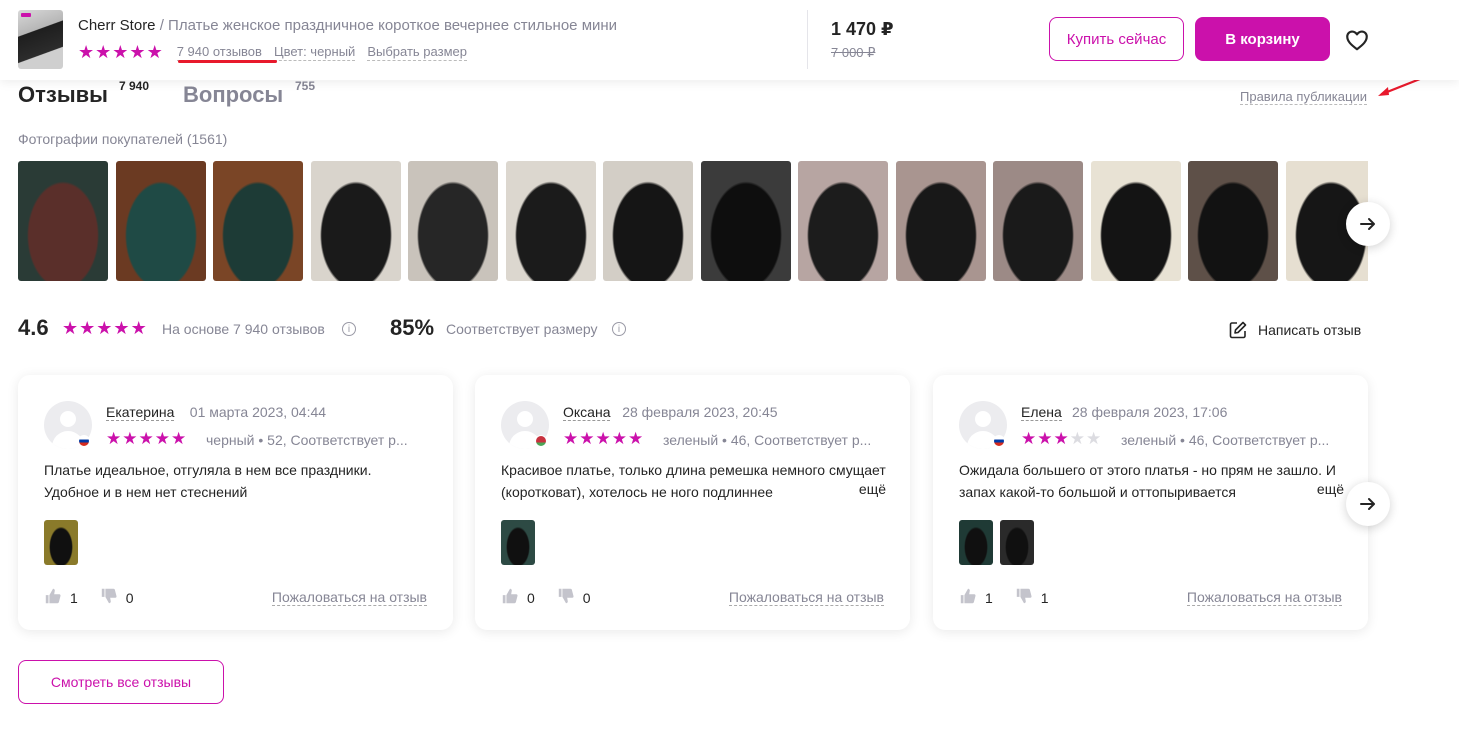 This screenshot has height=729, width=1459. What do you see at coordinates (227, 61) in the screenshot?
I see `annotation-underline` at bounding box center [227, 61].